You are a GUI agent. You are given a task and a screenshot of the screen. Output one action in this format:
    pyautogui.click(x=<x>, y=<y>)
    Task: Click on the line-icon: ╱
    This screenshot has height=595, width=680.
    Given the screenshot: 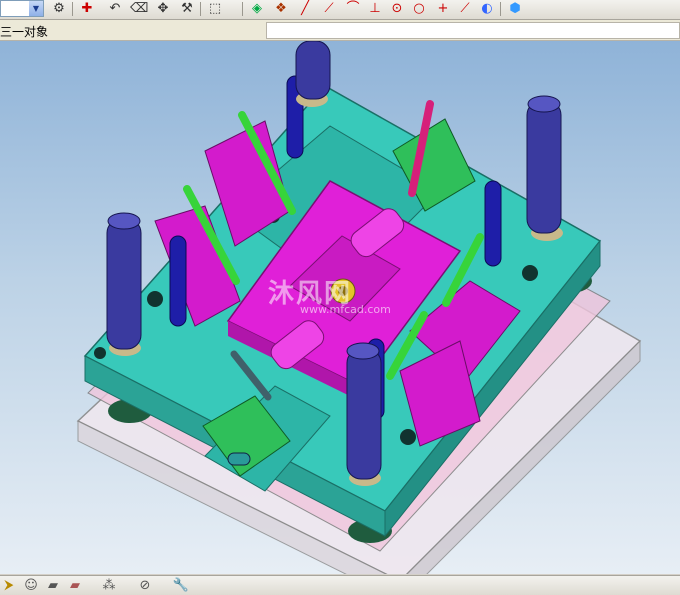 What is the action you would take?
    pyautogui.click(x=305, y=8)
    